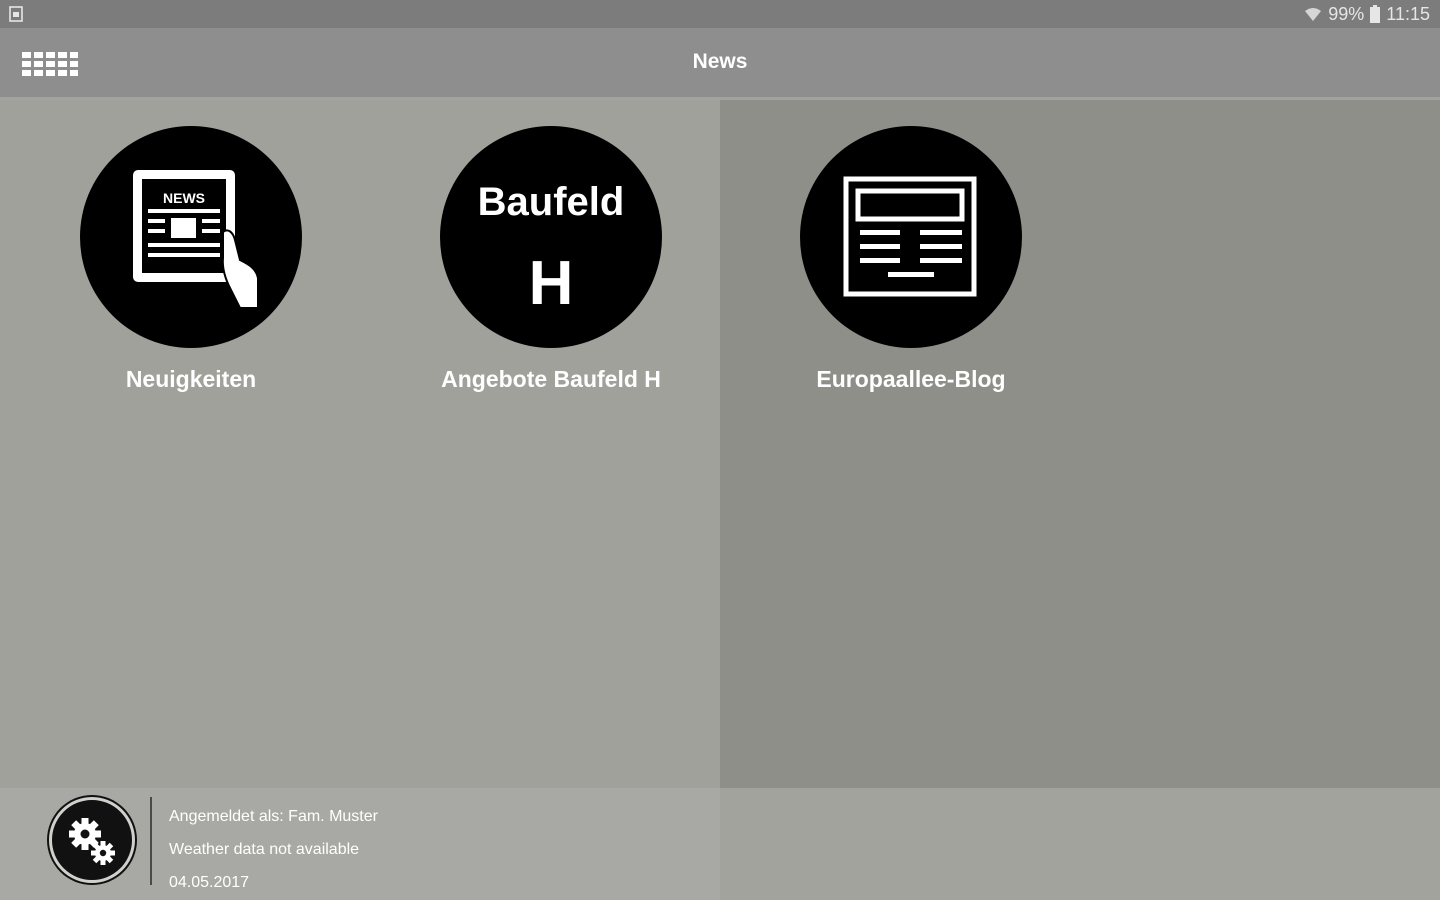 The image size is (1440, 900). I want to click on weather-text: Weather data not available, so click(264, 849).